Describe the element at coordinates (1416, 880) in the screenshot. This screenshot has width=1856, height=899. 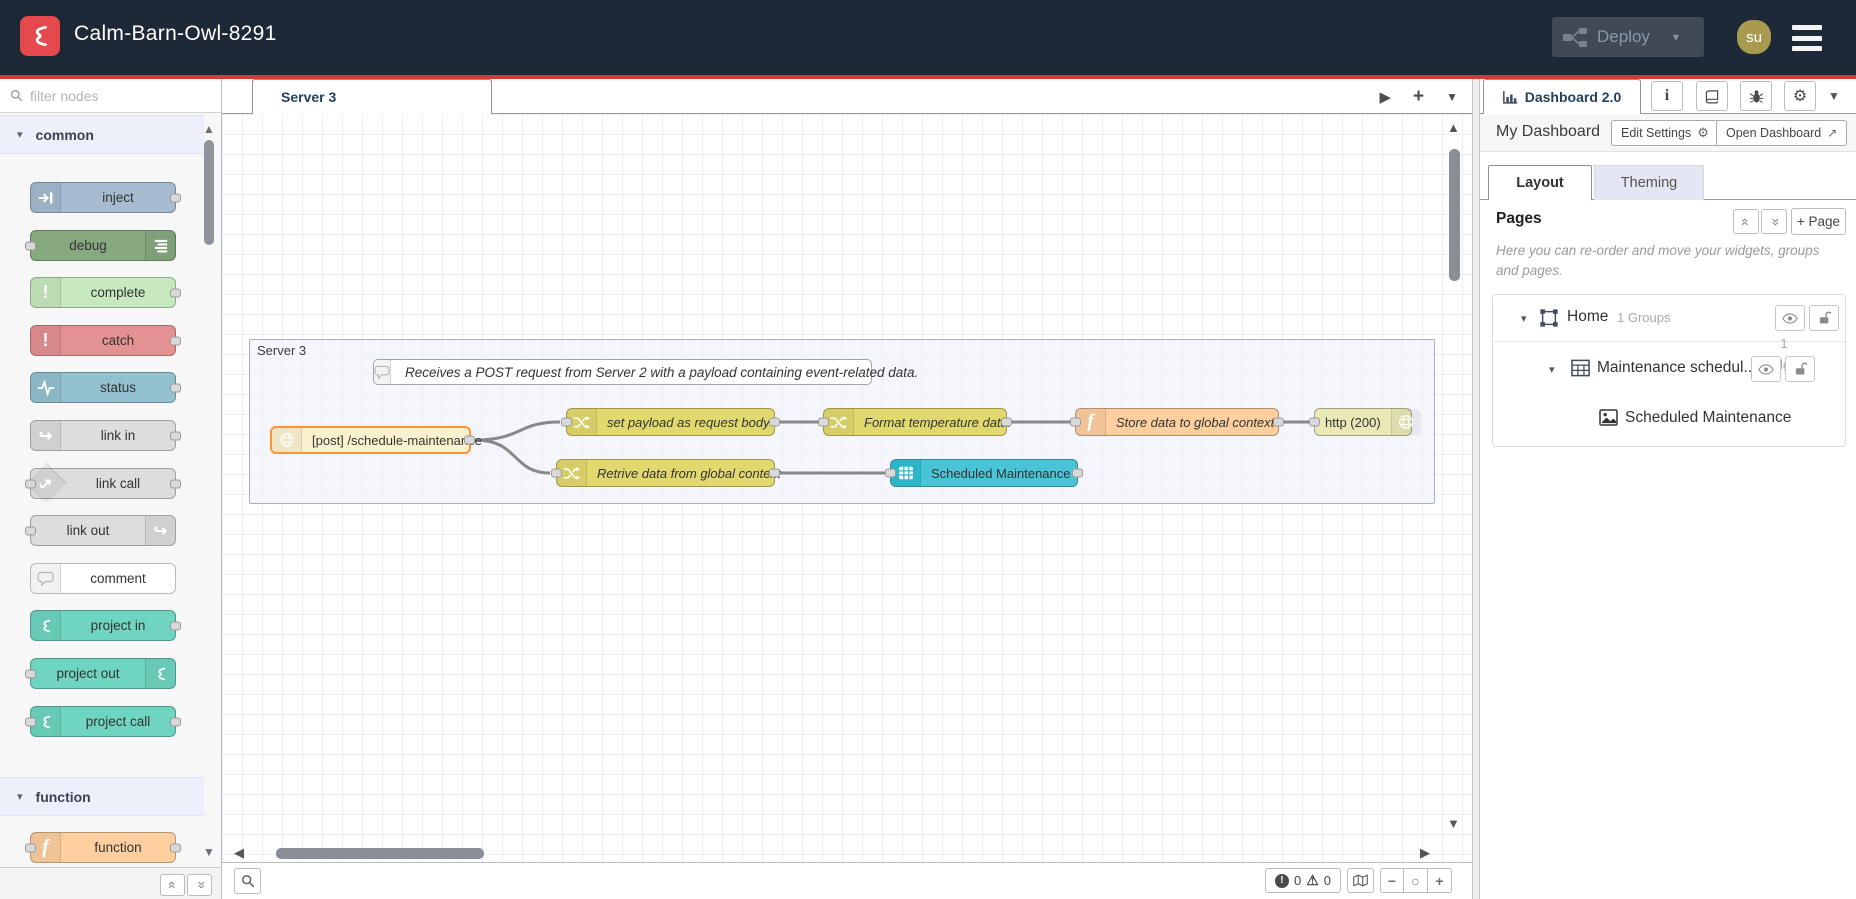
I see `zoom-reset-button: ○` at that location.